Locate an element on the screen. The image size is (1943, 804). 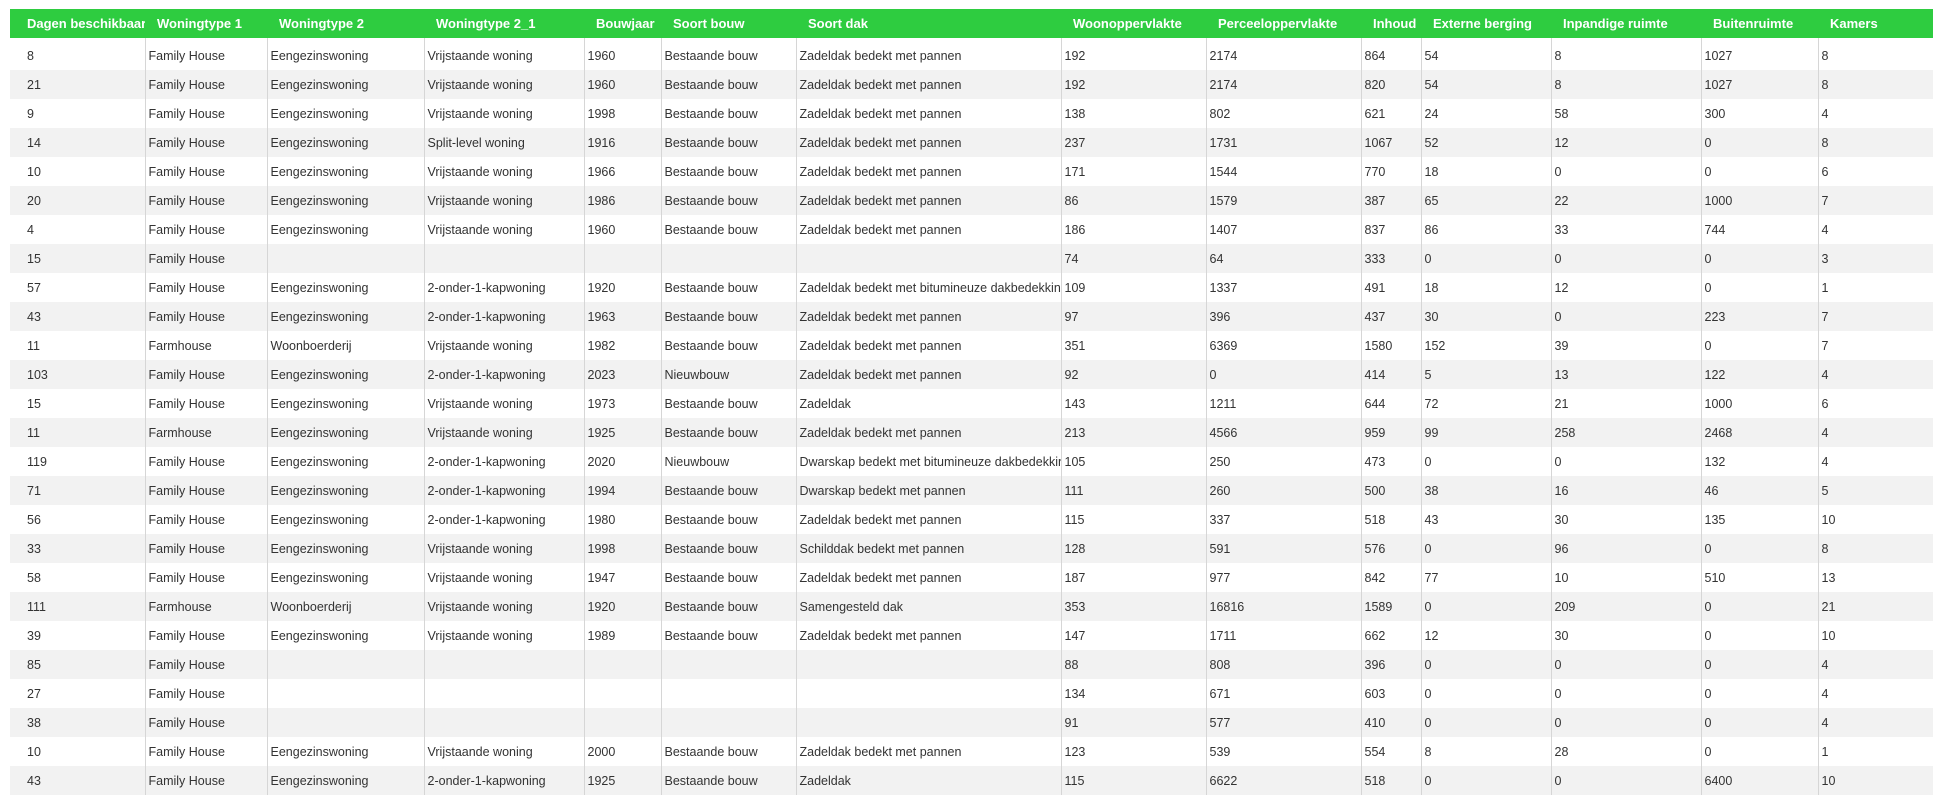
table-cell: 10 is located at coordinates (78, 171).